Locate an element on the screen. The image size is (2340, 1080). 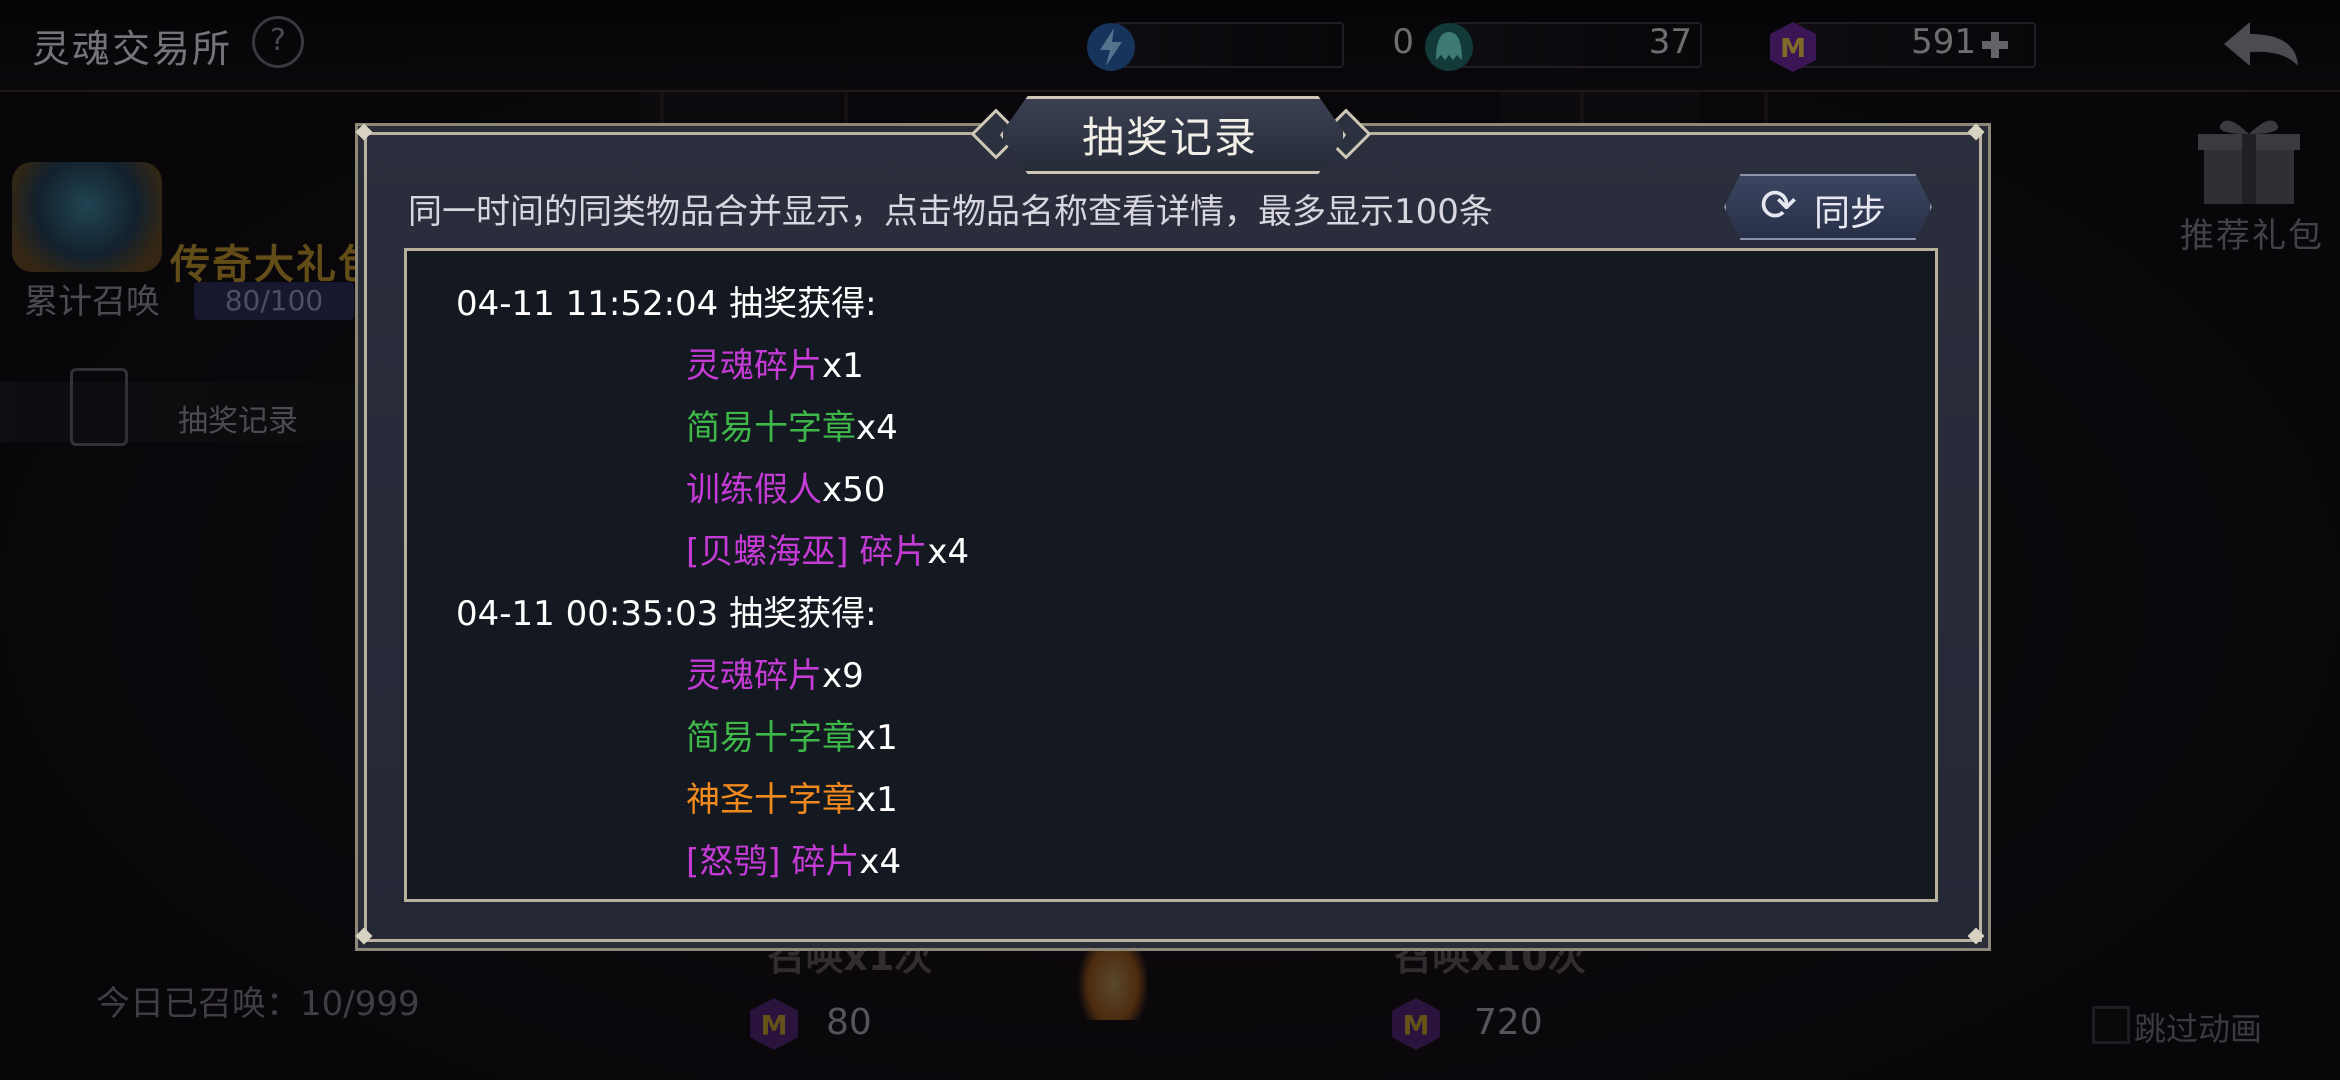
sync-button-label: 同步 is located at coordinates (1850, 213).